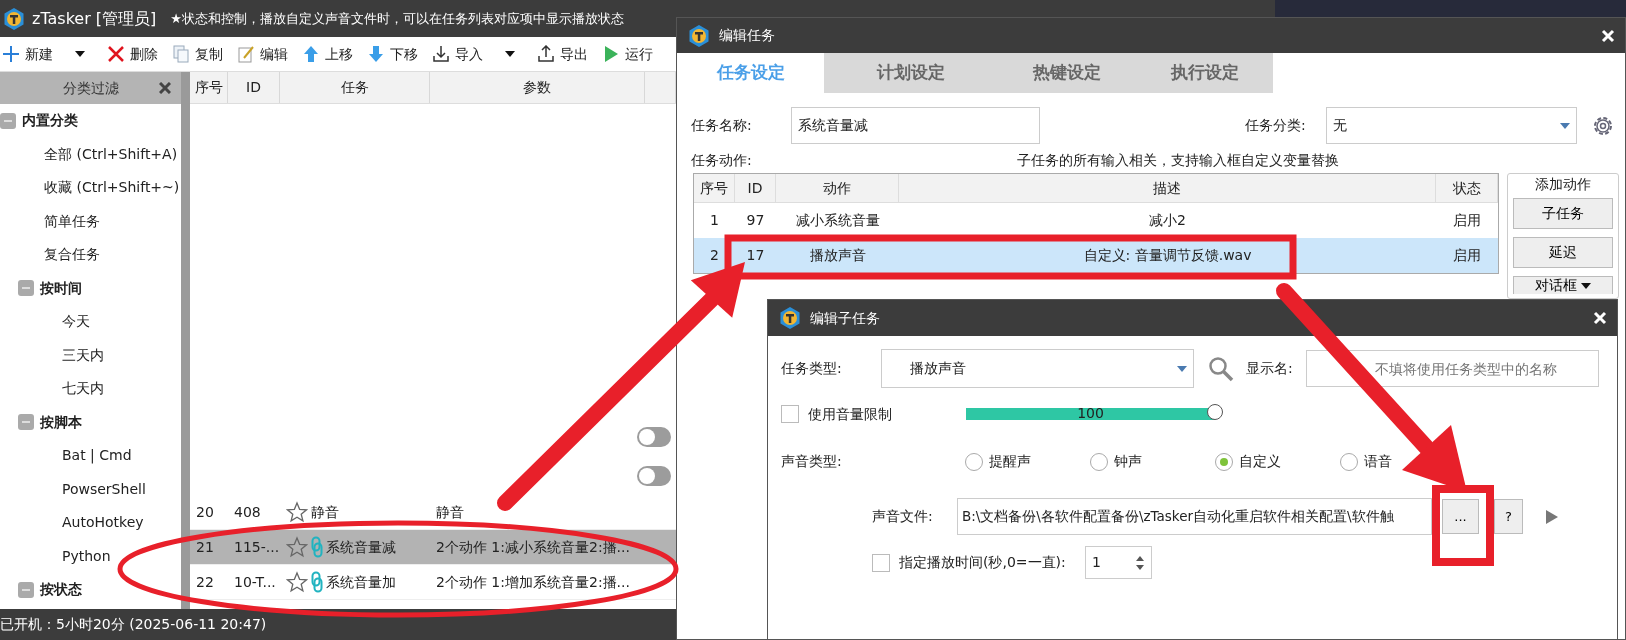  I want to click on input-field: 系统音量减, so click(915, 125).